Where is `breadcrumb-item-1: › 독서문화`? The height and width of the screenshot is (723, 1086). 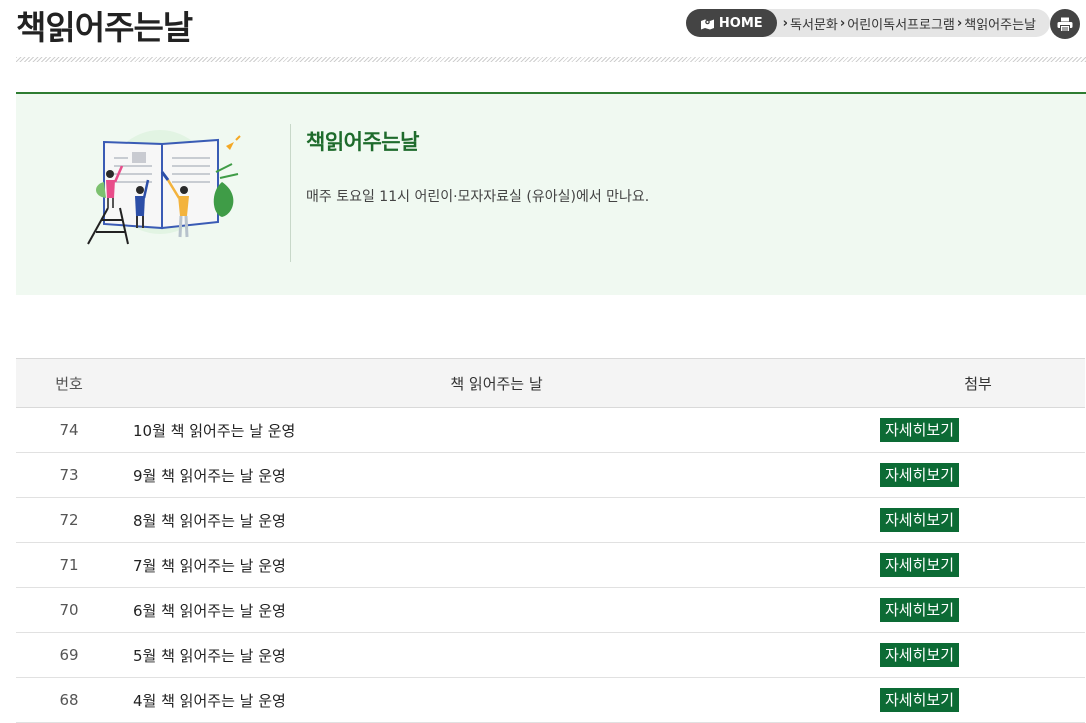
breadcrumb-item-1: › 독서문화 is located at coordinates (809, 23).